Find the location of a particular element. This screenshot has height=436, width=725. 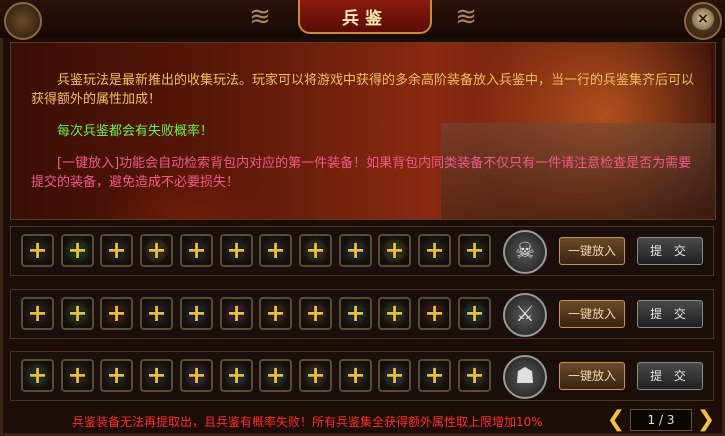

collection-row-1: + + + + + + + + + + + + ☠ 一键放入提 交 is located at coordinates (362, 251).